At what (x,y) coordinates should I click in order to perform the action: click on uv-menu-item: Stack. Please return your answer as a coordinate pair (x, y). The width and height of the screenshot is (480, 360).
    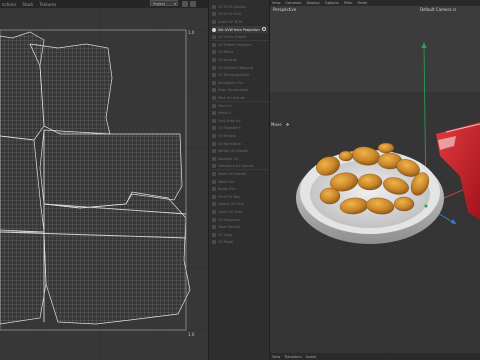
    Looking at the image, I should click on (27, 4).